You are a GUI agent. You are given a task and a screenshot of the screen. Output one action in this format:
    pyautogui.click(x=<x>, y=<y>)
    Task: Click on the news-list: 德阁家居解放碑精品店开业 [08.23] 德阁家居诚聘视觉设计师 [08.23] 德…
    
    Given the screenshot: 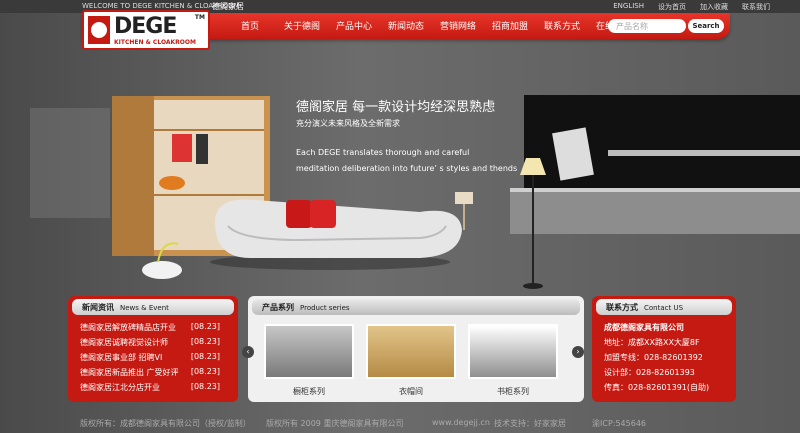 What is the action you would take?
    pyautogui.click(x=150, y=359)
    